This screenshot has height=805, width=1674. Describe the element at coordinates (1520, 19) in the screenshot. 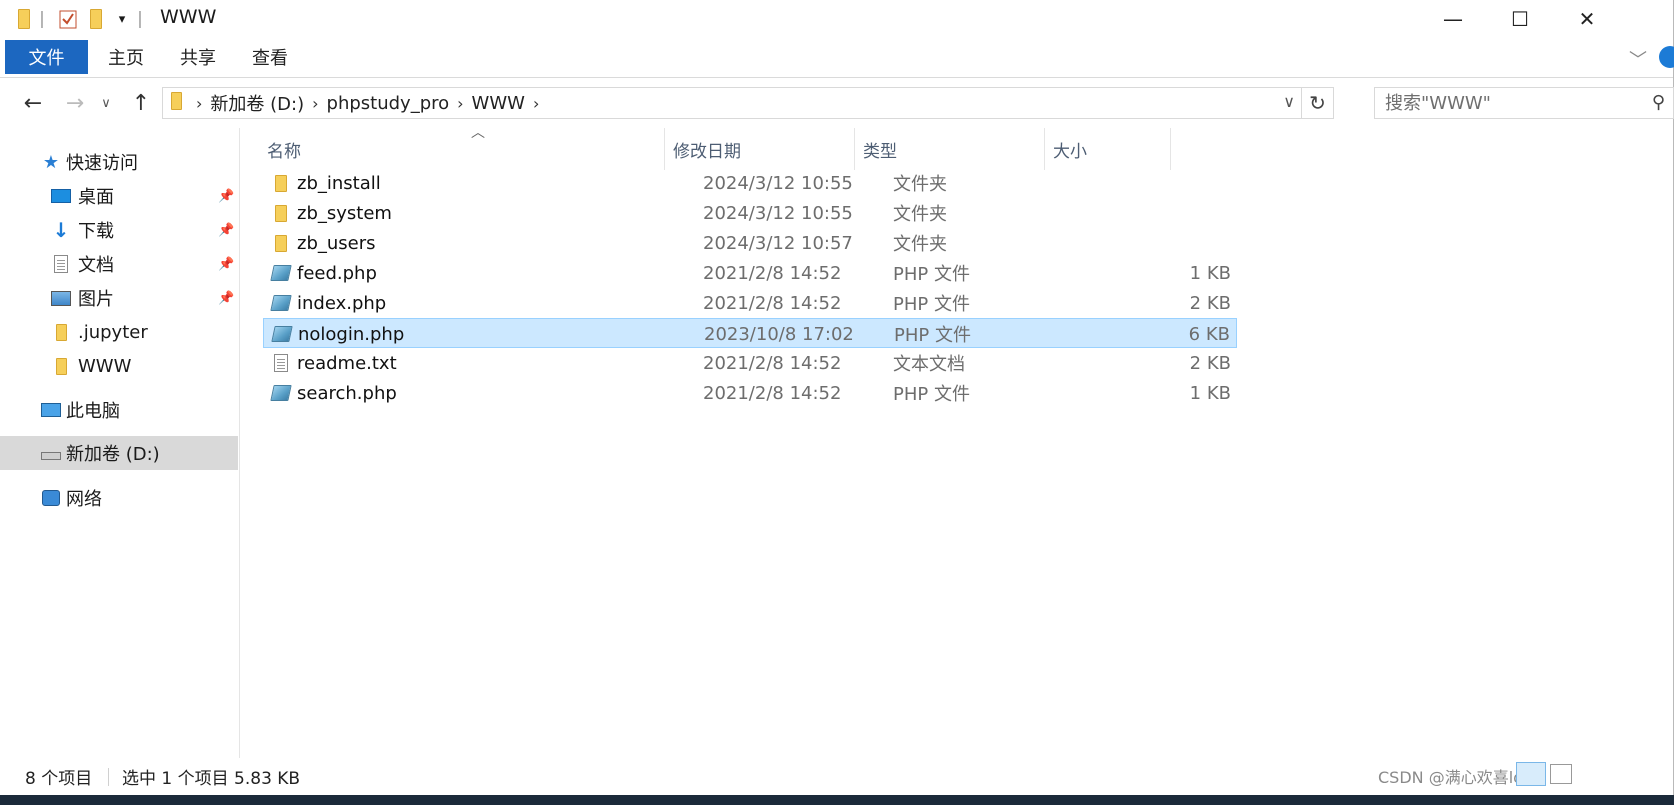

I see `maximize-button: ☐` at that location.